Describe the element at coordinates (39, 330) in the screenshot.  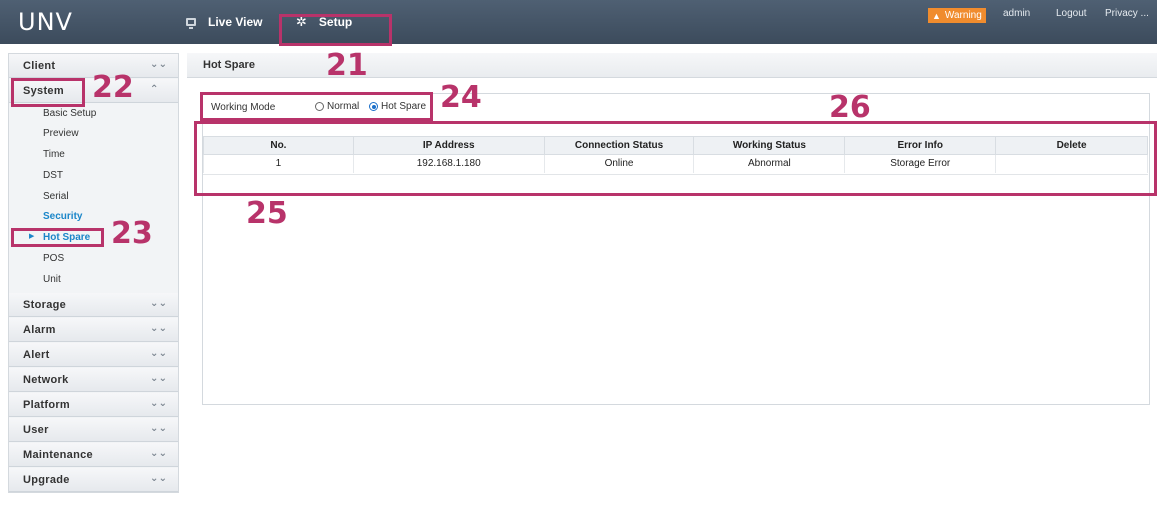
I see `sidebar-section-label: Alarm` at that location.